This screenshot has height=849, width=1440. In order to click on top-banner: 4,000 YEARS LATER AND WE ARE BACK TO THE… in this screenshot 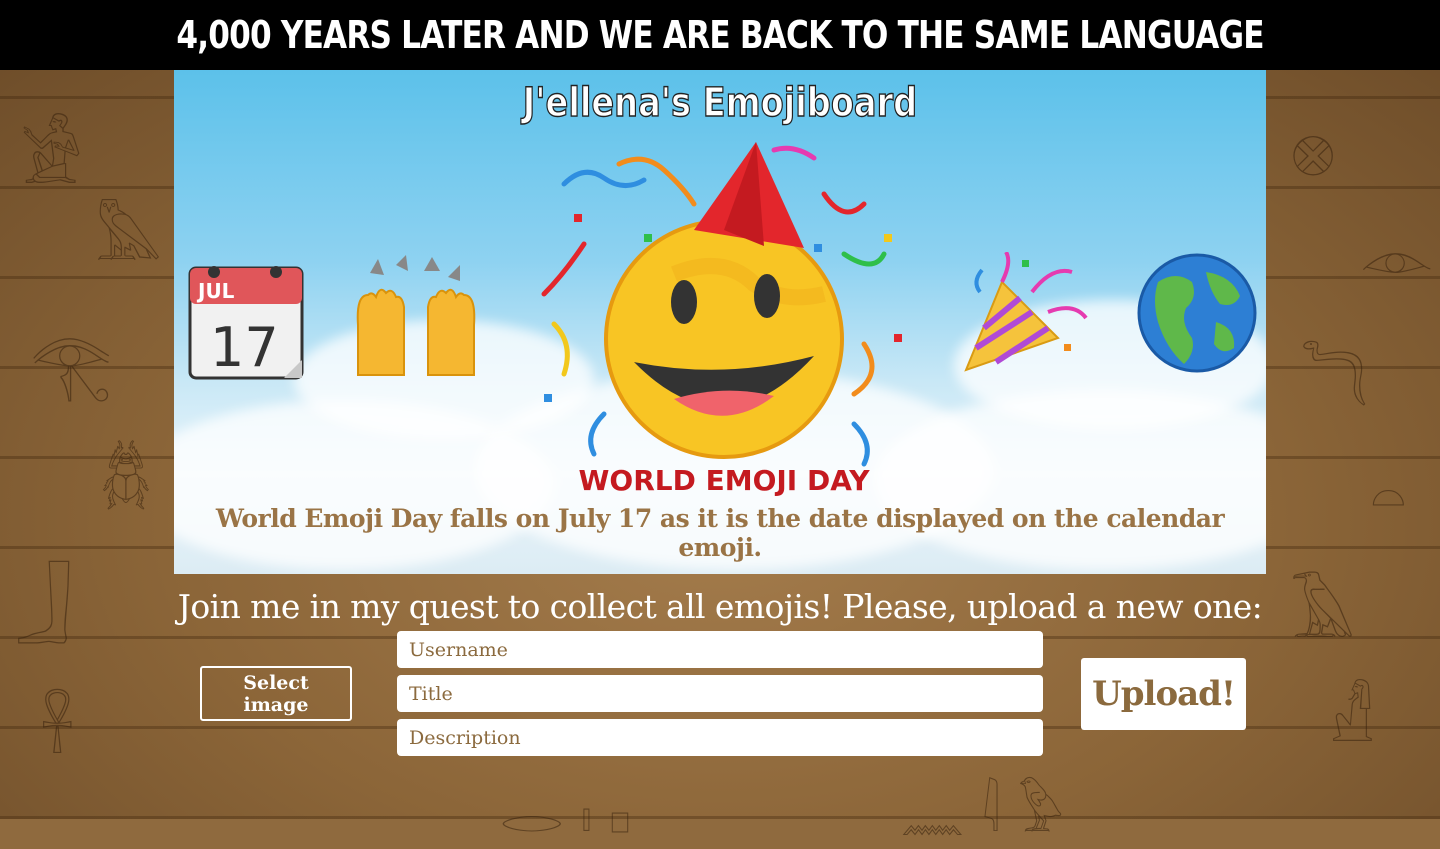, I will do `click(720, 35)`.